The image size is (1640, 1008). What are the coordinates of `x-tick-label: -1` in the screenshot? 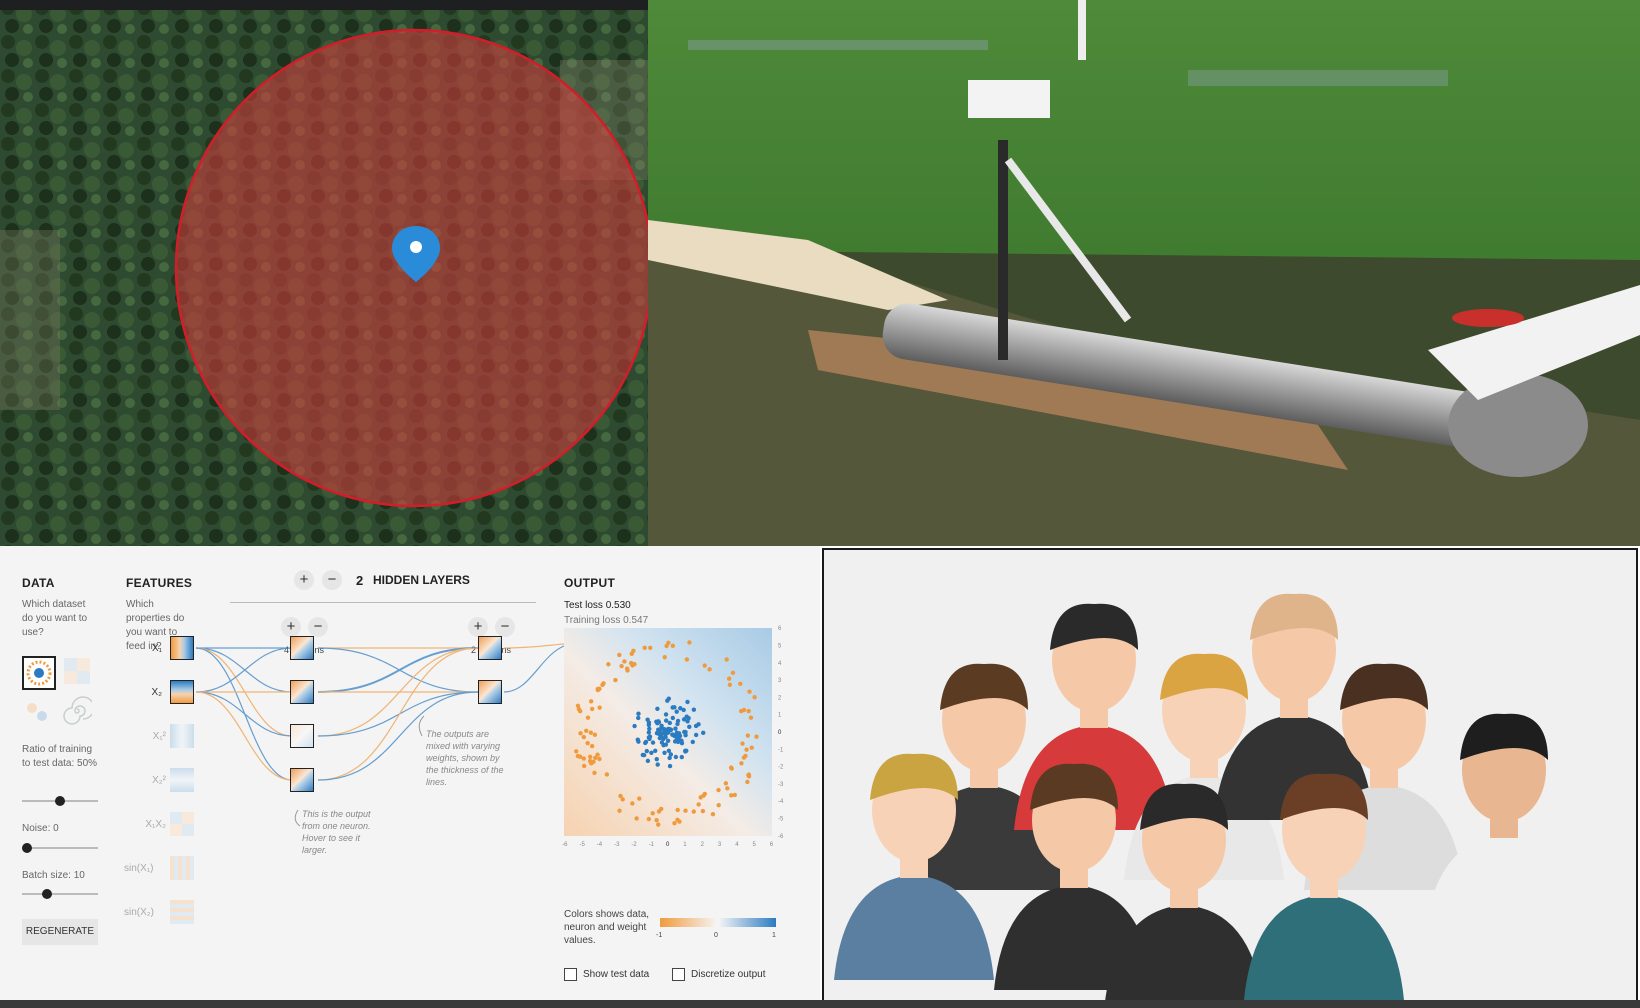 It's located at (652, 845).